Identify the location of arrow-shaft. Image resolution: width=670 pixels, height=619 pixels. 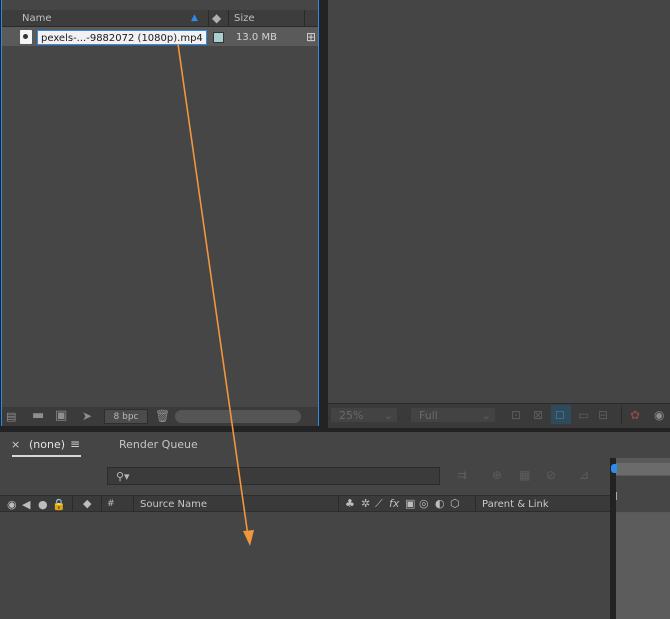
(213, 290).